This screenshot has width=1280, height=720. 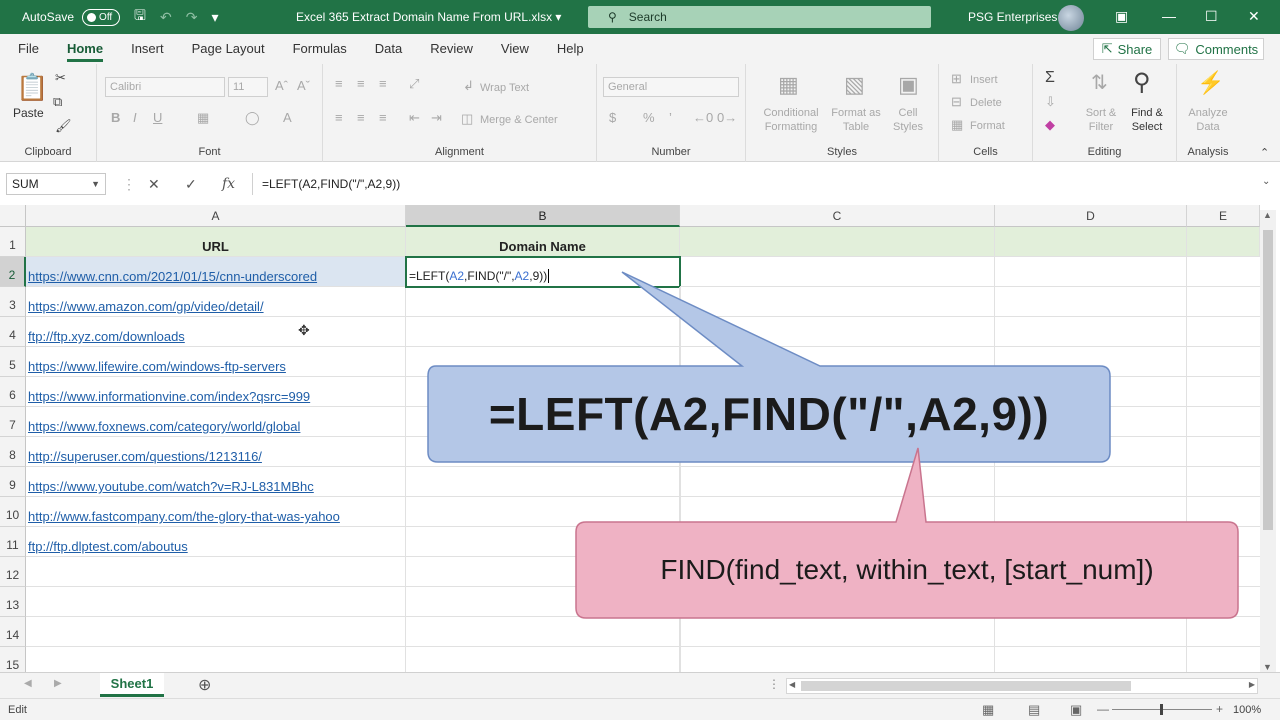 I want to click on header-cell-url: URL, so click(x=216, y=242).